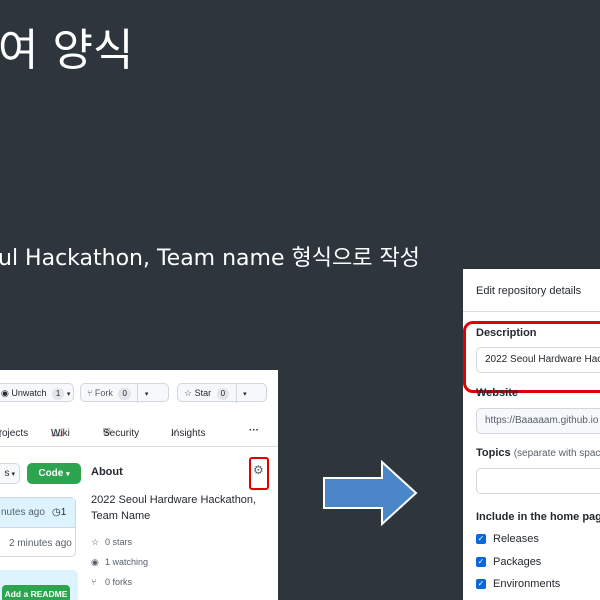  Describe the element at coordinates (36, 592) in the screenshot. I see `add-readme-button: Add a README` at that location.